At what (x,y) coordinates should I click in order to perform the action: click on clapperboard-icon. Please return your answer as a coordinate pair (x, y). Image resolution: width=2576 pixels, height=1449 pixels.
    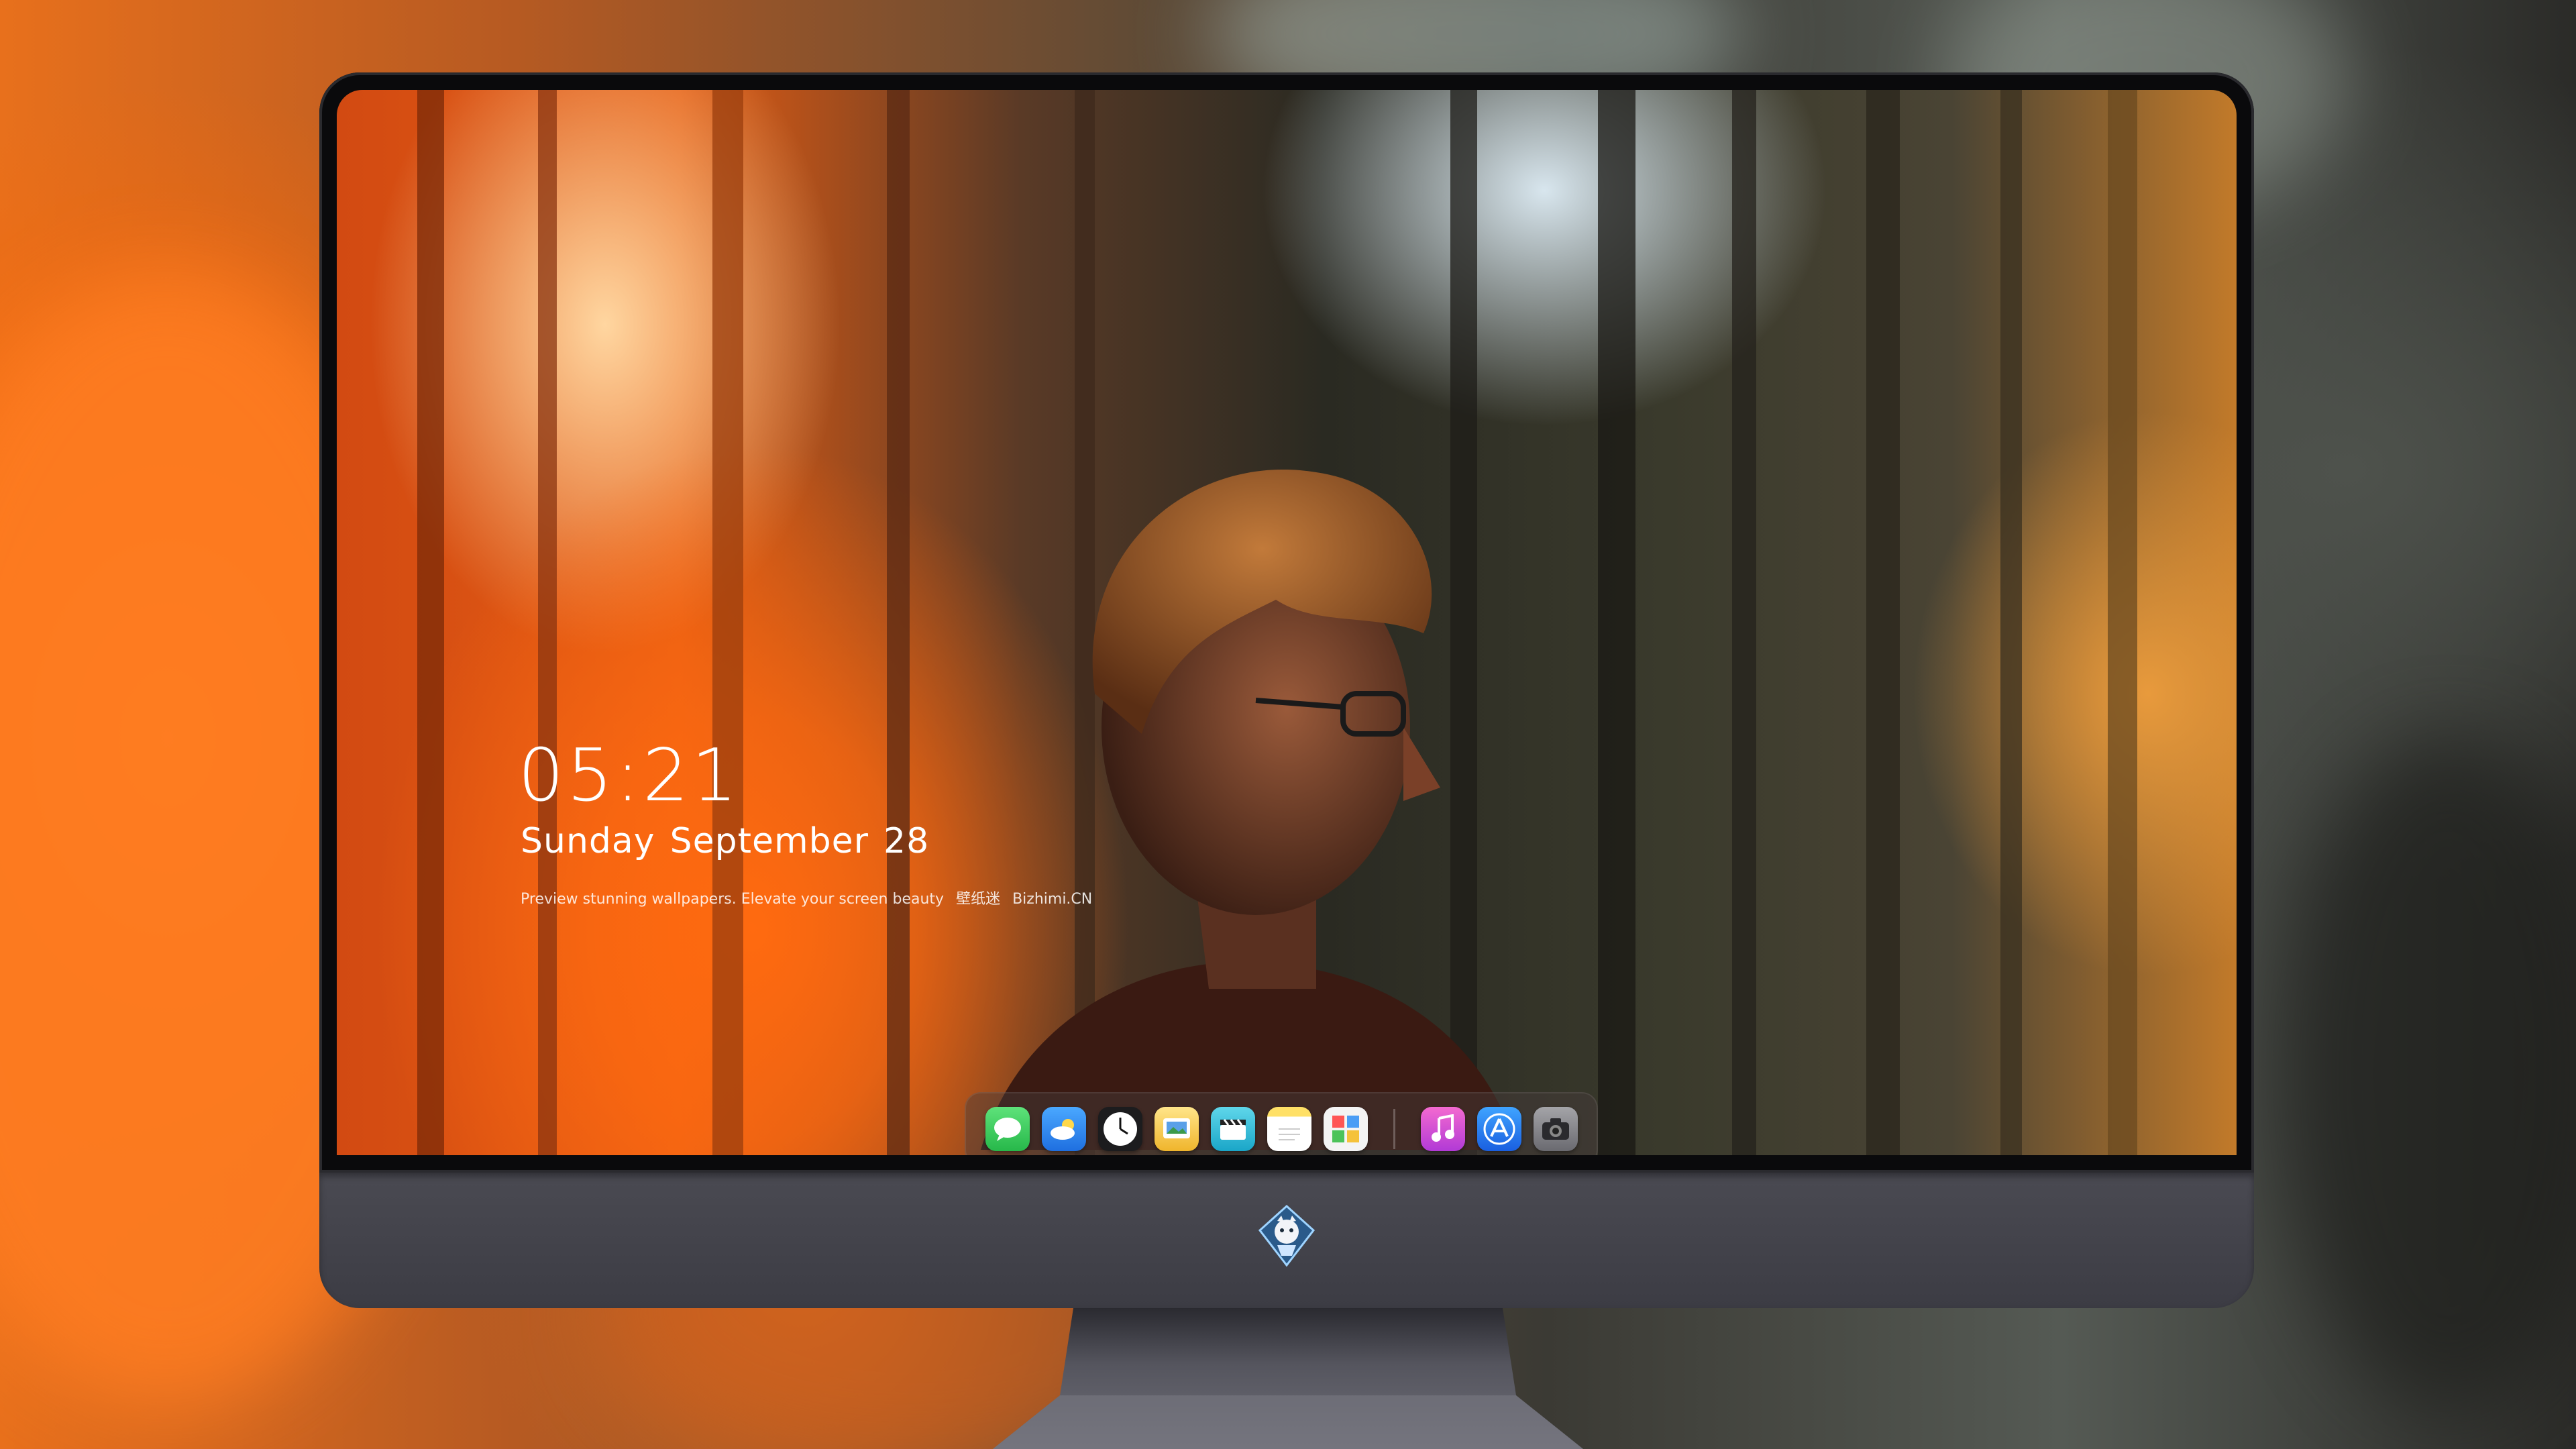
    Looking at the image, I should click on (1232, 1129).